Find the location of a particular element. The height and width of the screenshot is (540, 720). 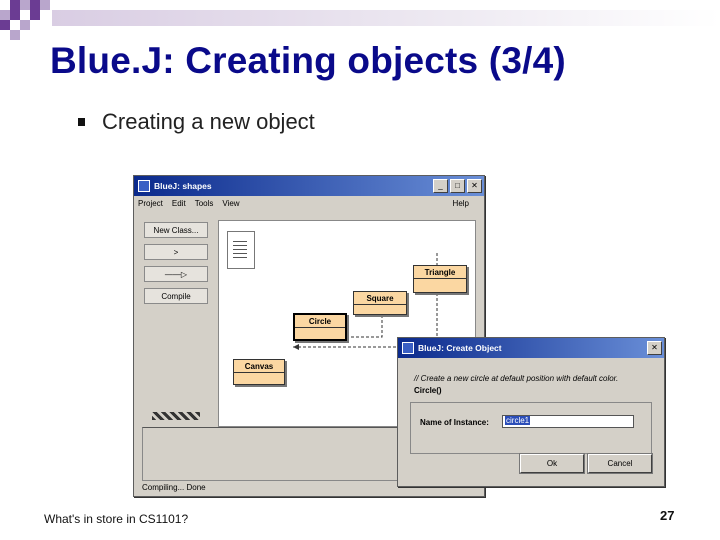

class-canvas-label: Canvas is located at coordinates (259, 366).